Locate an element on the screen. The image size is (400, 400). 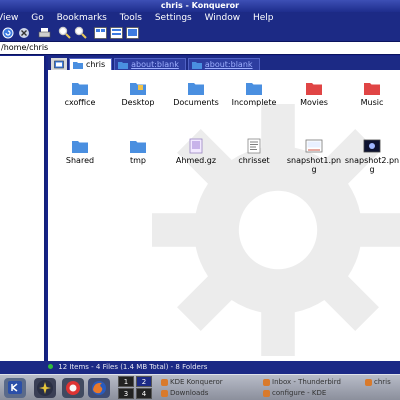
file-item: snapshot1.png is located at coordinates (314, 156).